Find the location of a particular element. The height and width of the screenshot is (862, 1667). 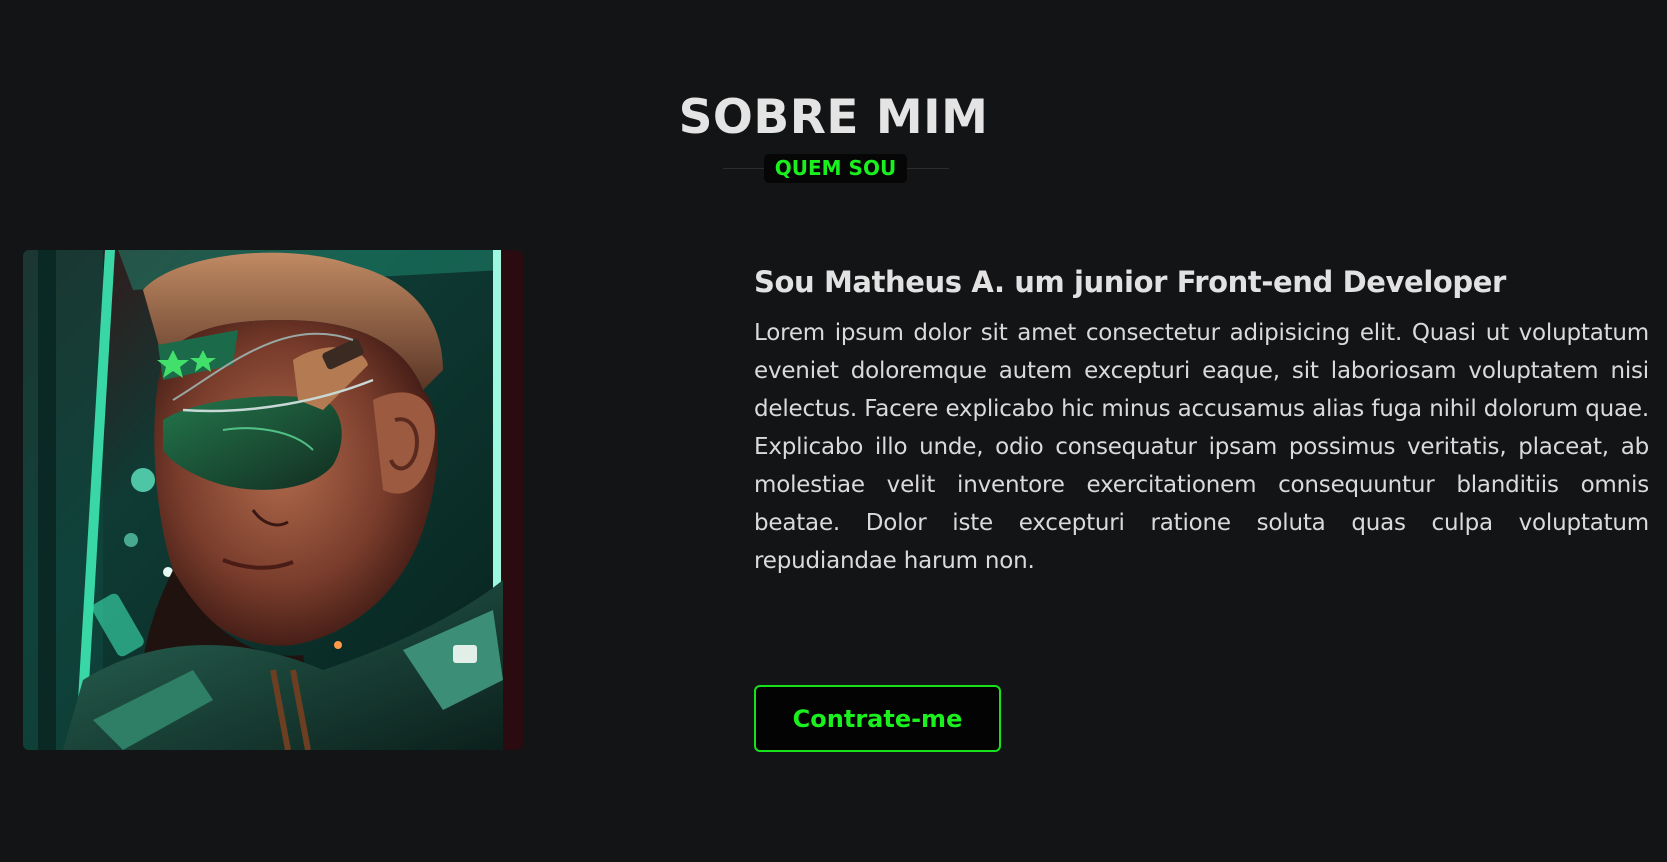

section-header: SOBRE MIM QUEM SOU is located at coordinates (833, 135).